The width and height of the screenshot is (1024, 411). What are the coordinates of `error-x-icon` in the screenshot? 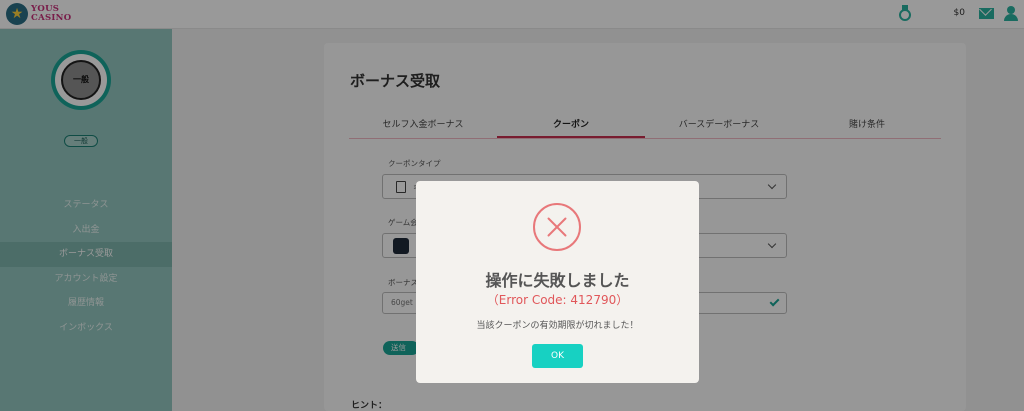 It's located at (557, 227).